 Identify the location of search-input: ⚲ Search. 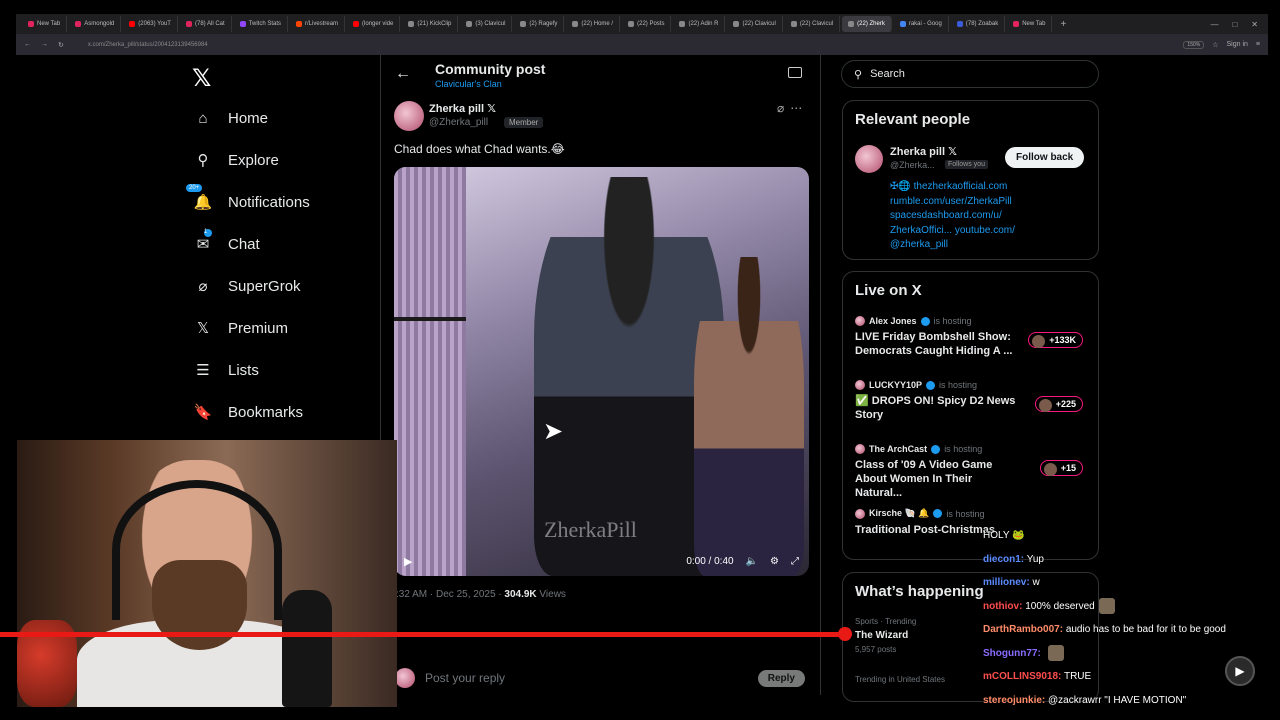
(970, 74).